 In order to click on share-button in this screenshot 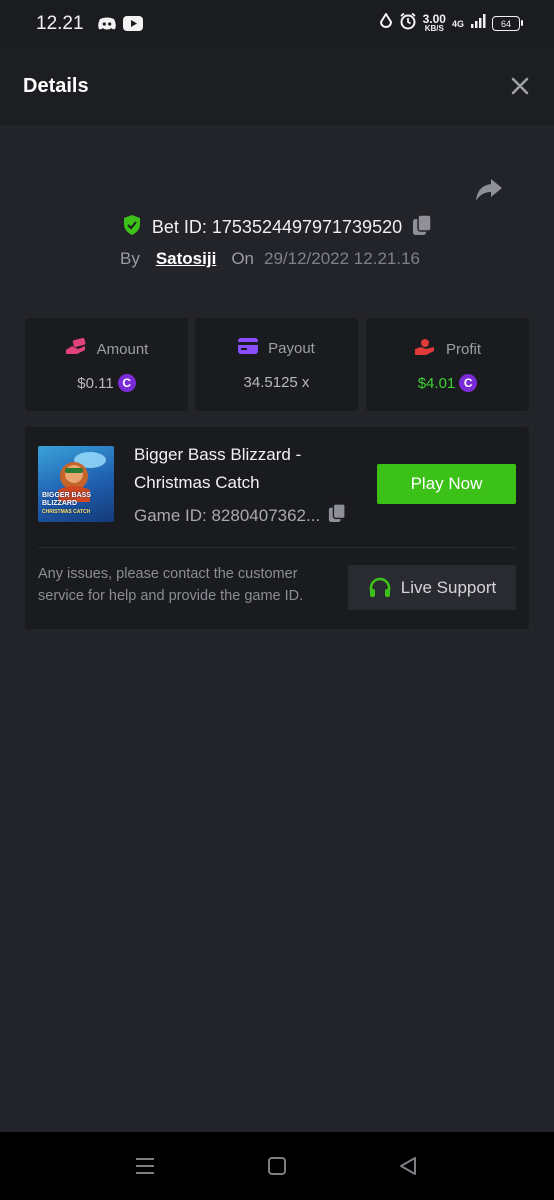, I will do `click(489, 190)`.